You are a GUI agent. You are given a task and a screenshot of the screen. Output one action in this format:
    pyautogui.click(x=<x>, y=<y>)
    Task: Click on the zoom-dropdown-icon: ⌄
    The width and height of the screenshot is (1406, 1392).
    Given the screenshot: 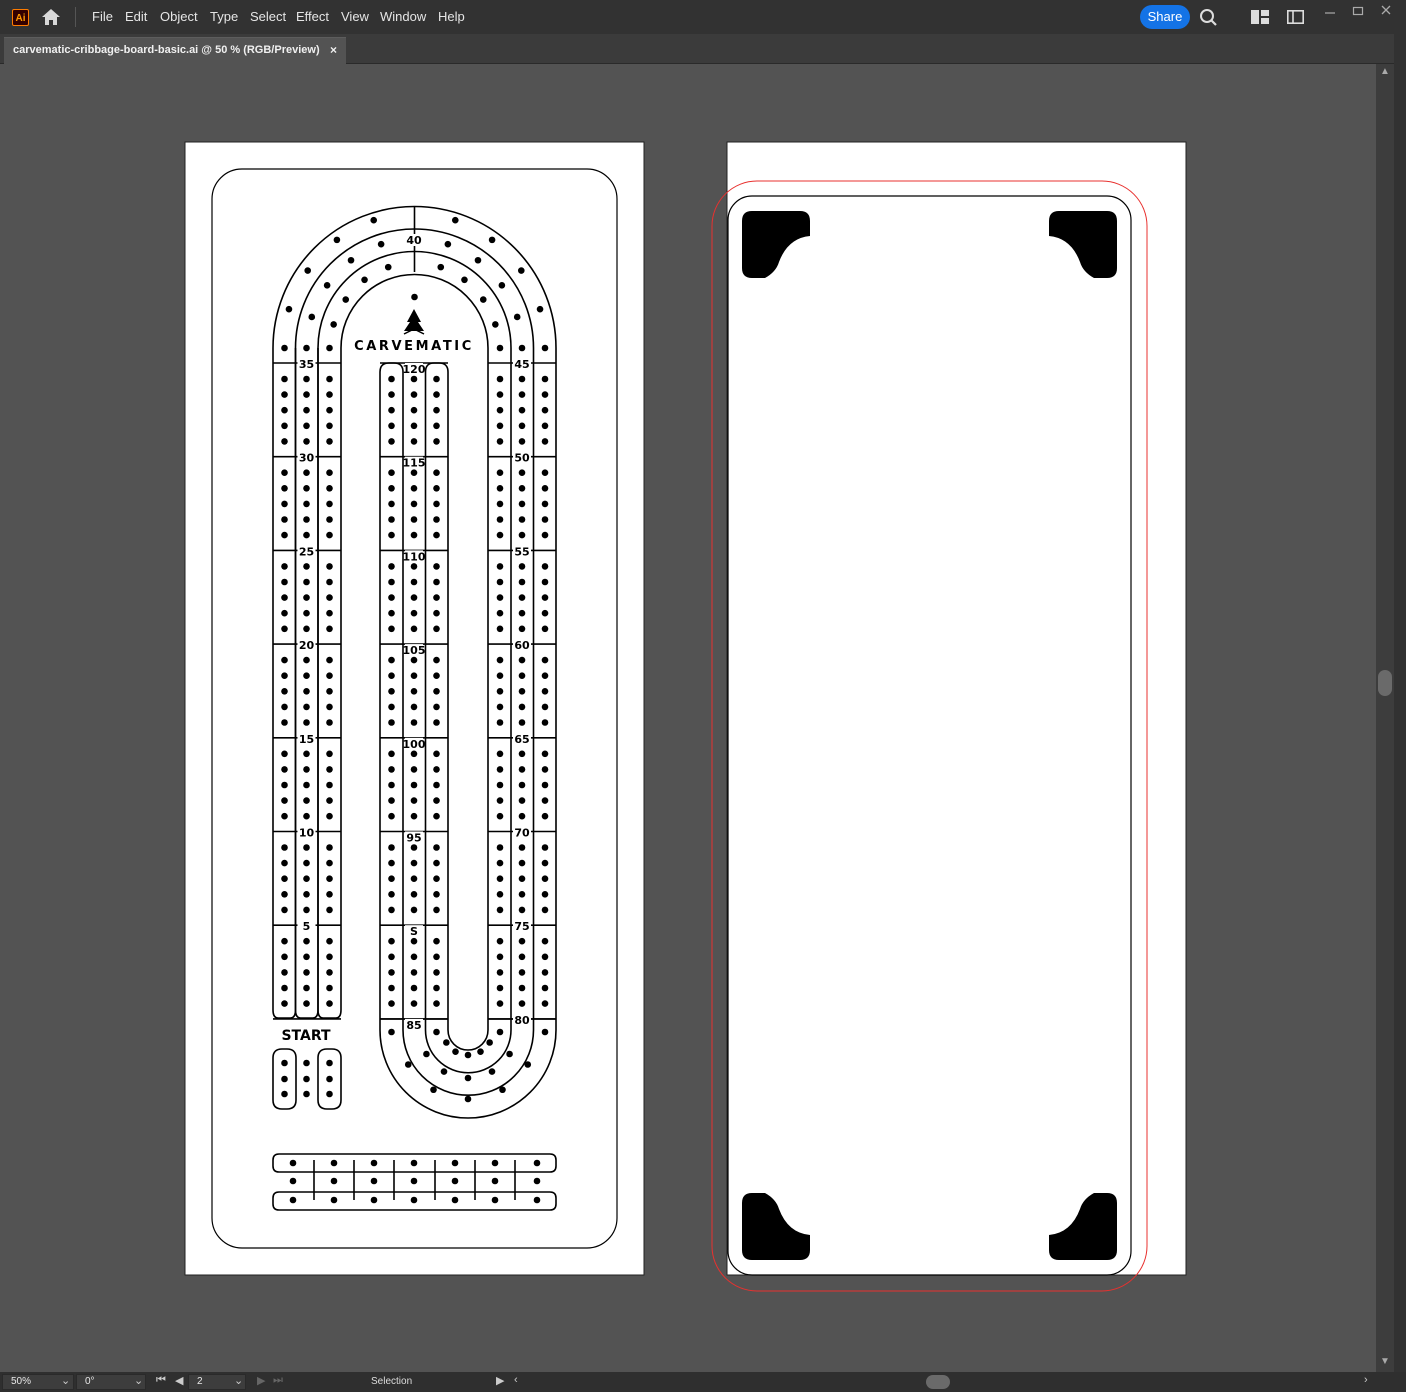 What is the action you would take?
    pyautogui.click(x=65, y=1380)
    